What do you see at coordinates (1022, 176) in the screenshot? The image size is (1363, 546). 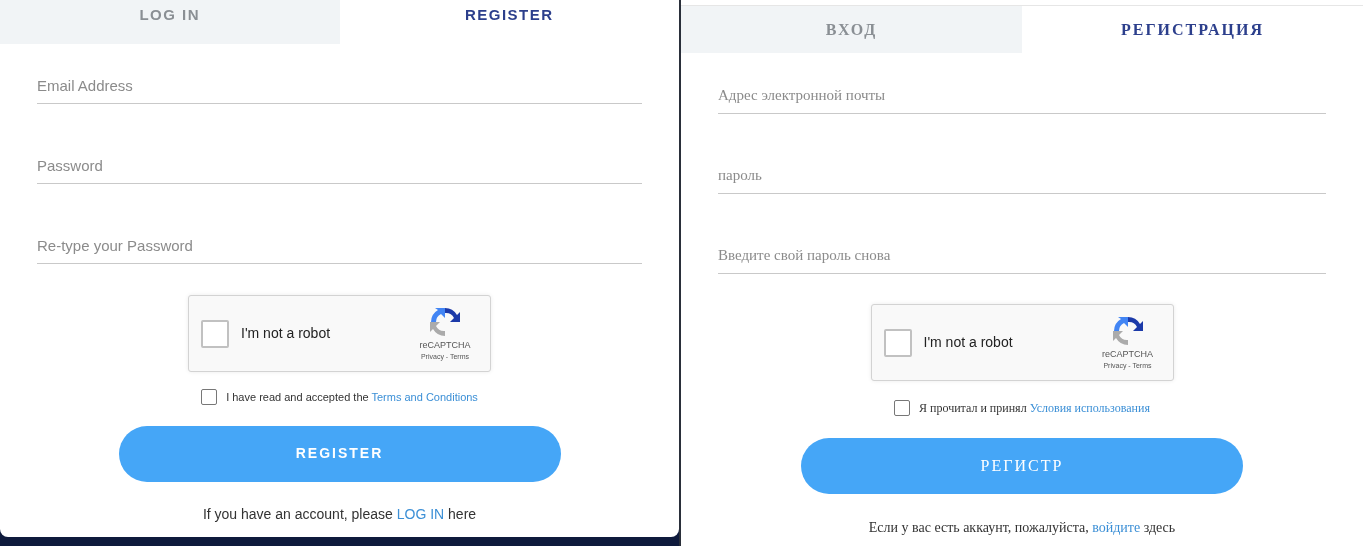 I see `input-field: пароль` at bounding box center [1022, 176].